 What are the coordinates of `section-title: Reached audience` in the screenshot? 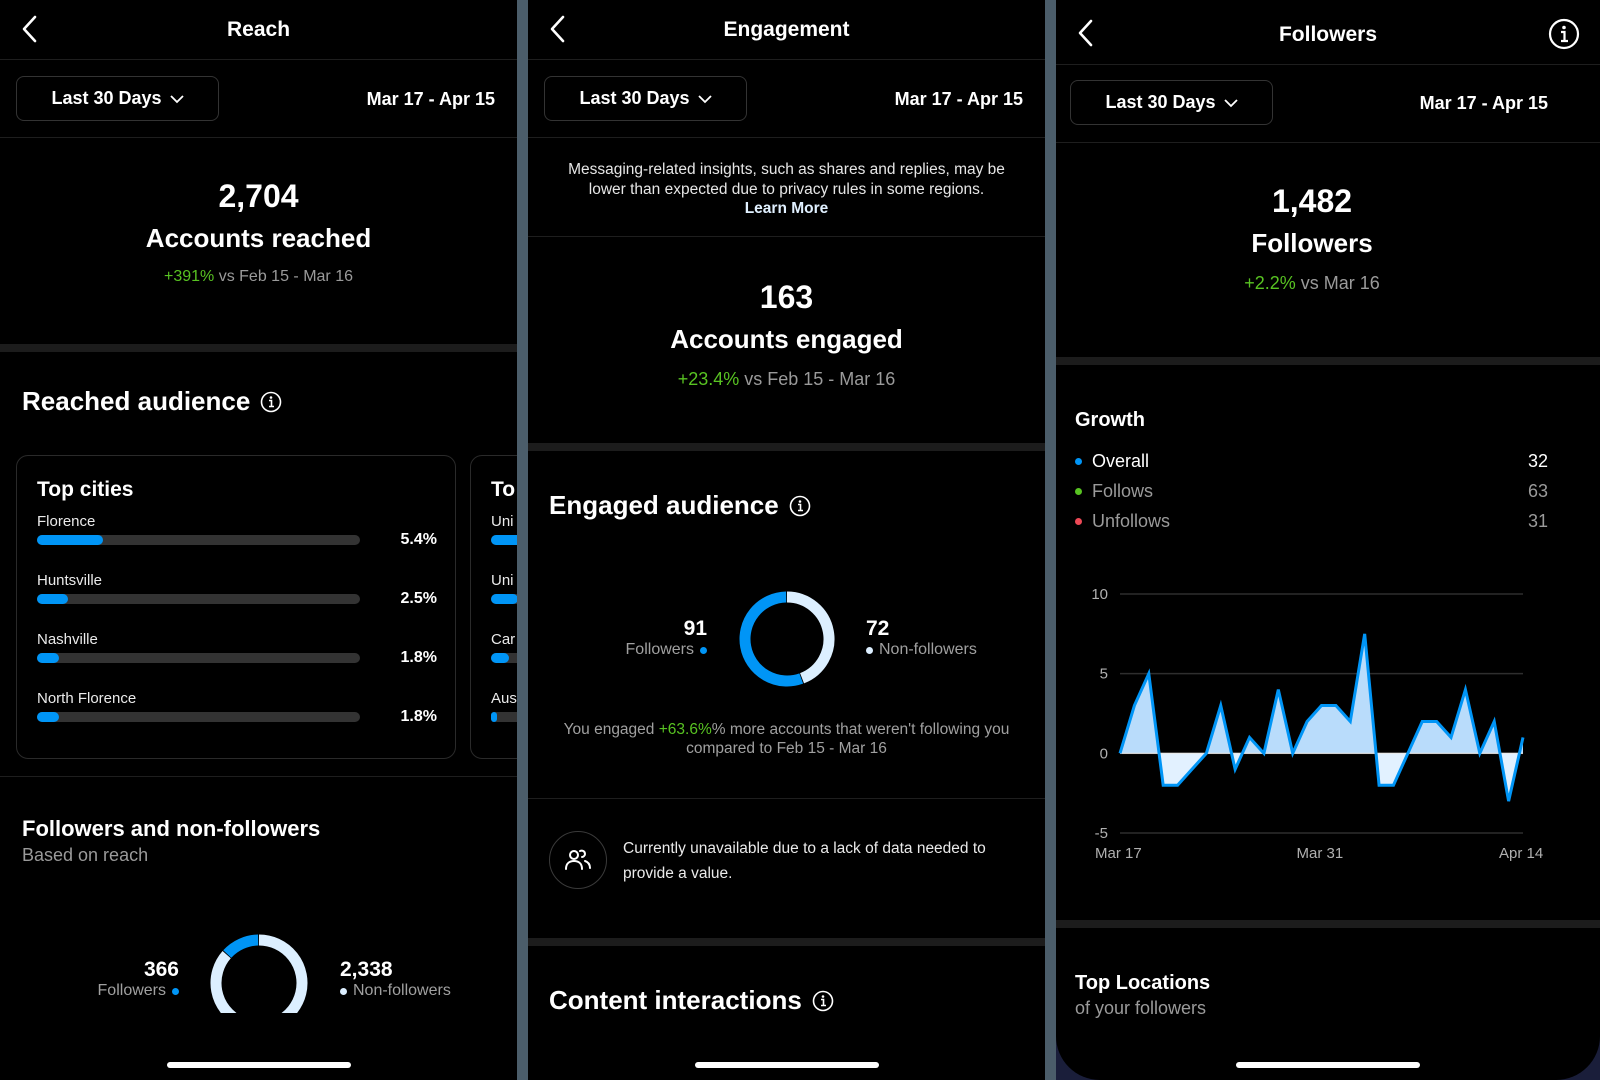 It's located at (136, 401).